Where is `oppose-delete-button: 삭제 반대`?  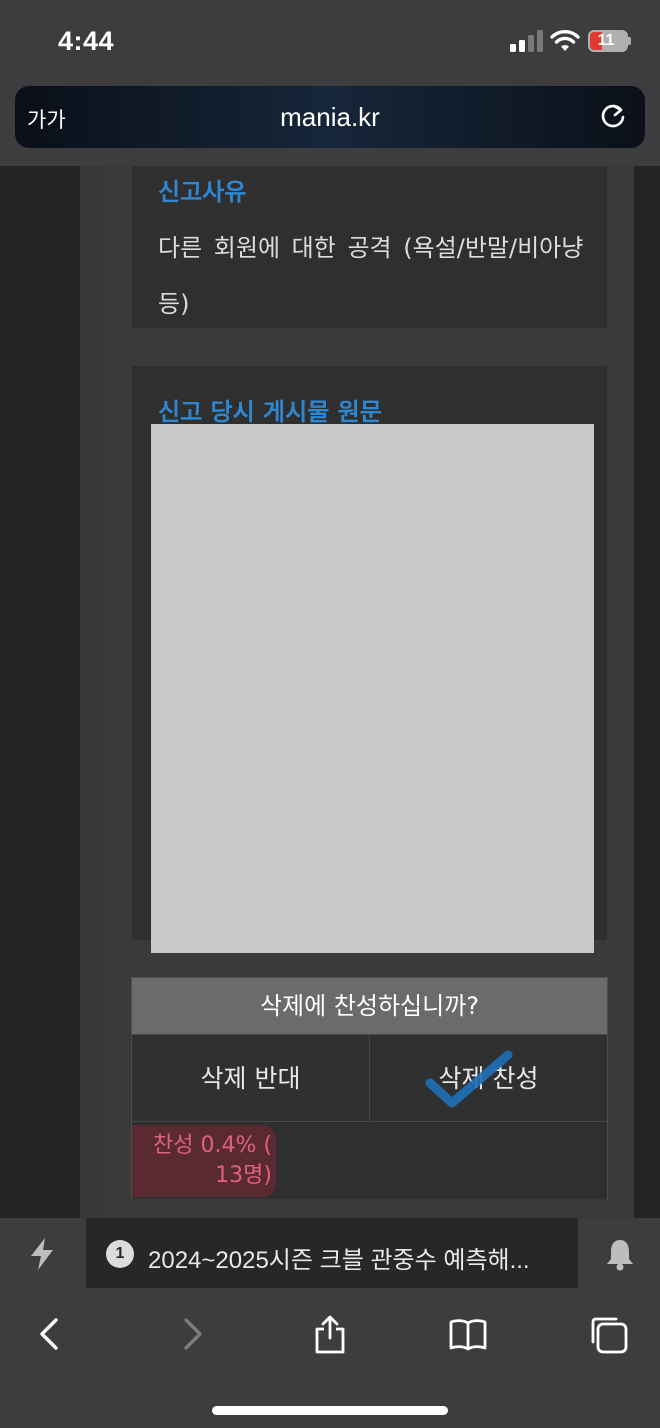 oppose-delete-button: 삭제 반대 is located at coordinates (251, 1078).